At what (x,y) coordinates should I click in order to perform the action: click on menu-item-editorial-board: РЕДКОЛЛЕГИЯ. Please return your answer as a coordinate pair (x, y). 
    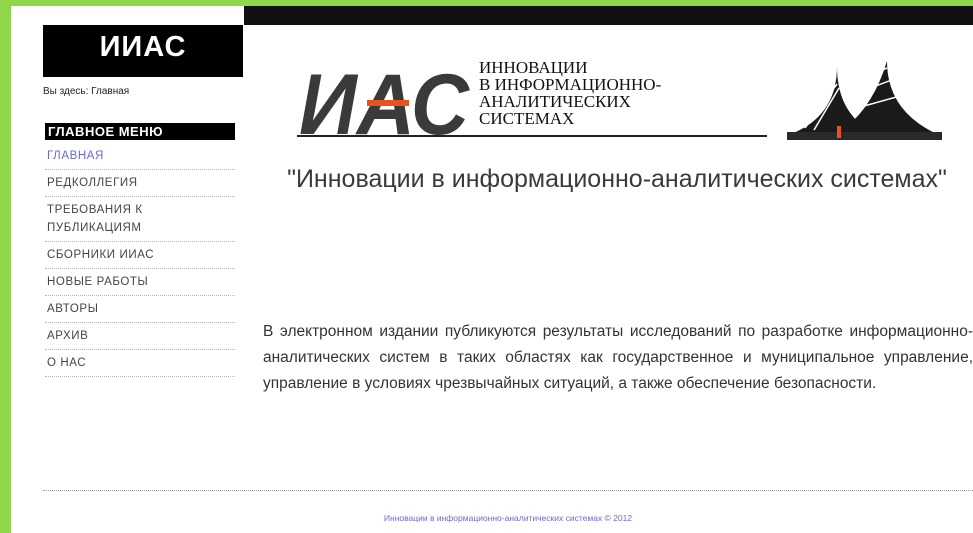
    Looking at the image, I should click on (140, 183).